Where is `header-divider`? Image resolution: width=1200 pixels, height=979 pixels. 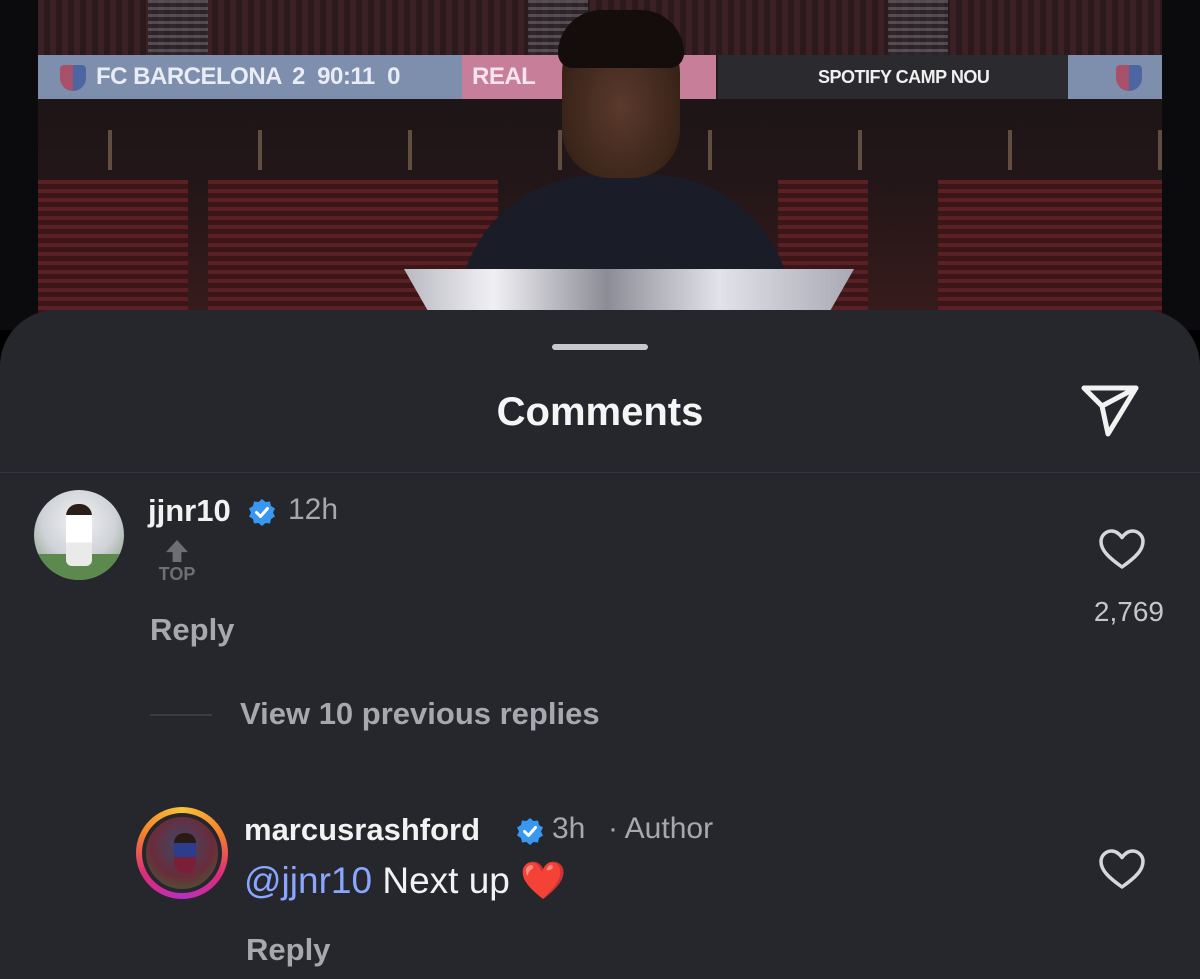
header-divider is located at coordinates (600, 472).